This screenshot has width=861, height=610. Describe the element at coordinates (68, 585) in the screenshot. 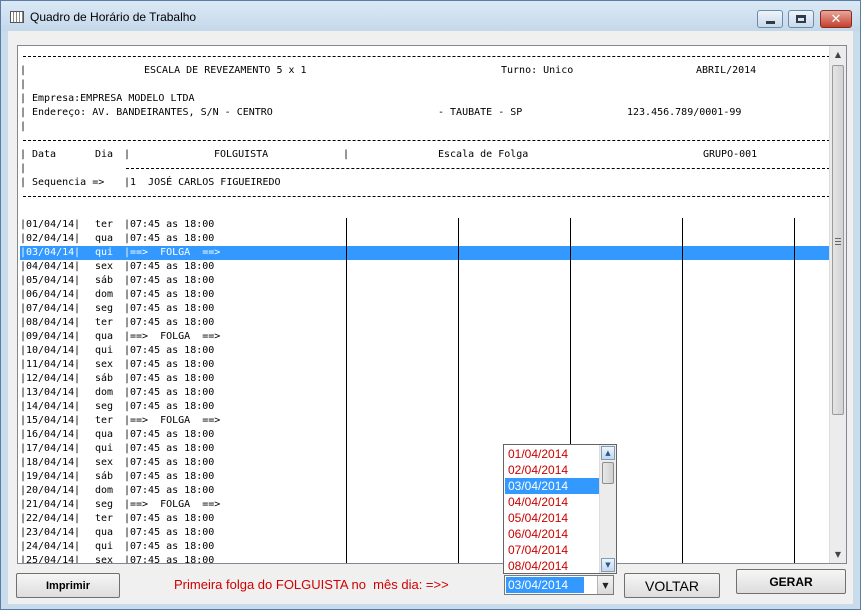

I see `print-button: Imprimir` at that location.